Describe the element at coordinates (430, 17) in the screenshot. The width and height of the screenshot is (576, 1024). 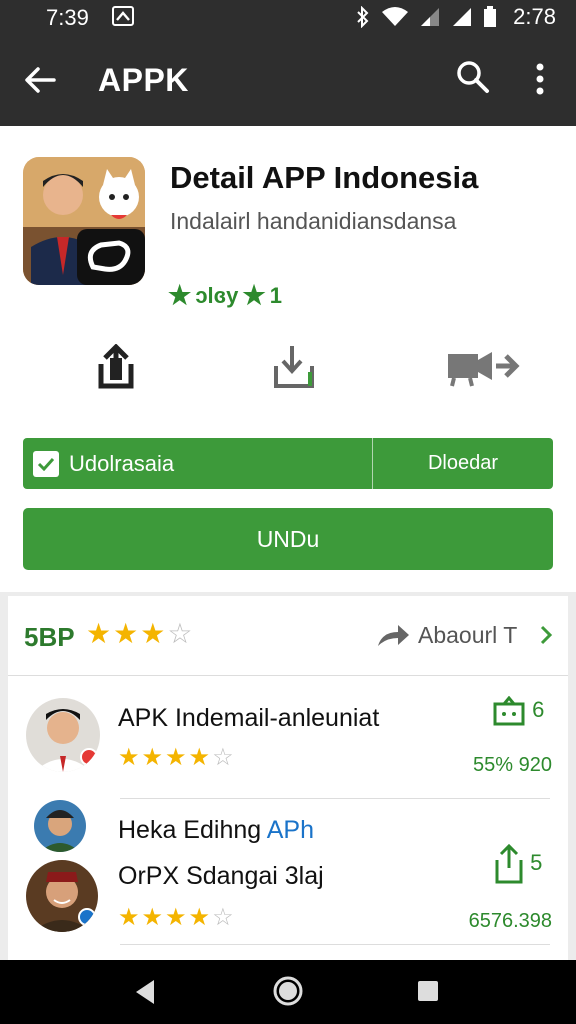
I see `signal-icon` at that location.